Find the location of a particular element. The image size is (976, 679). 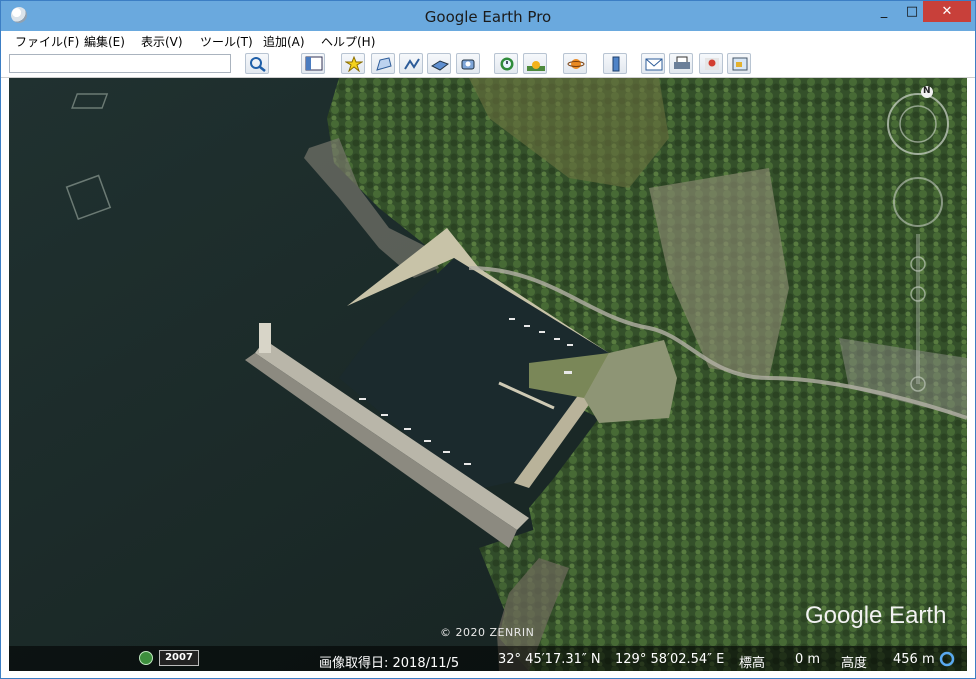

view-in-google-maps-button is located at coordinates (711, 63).